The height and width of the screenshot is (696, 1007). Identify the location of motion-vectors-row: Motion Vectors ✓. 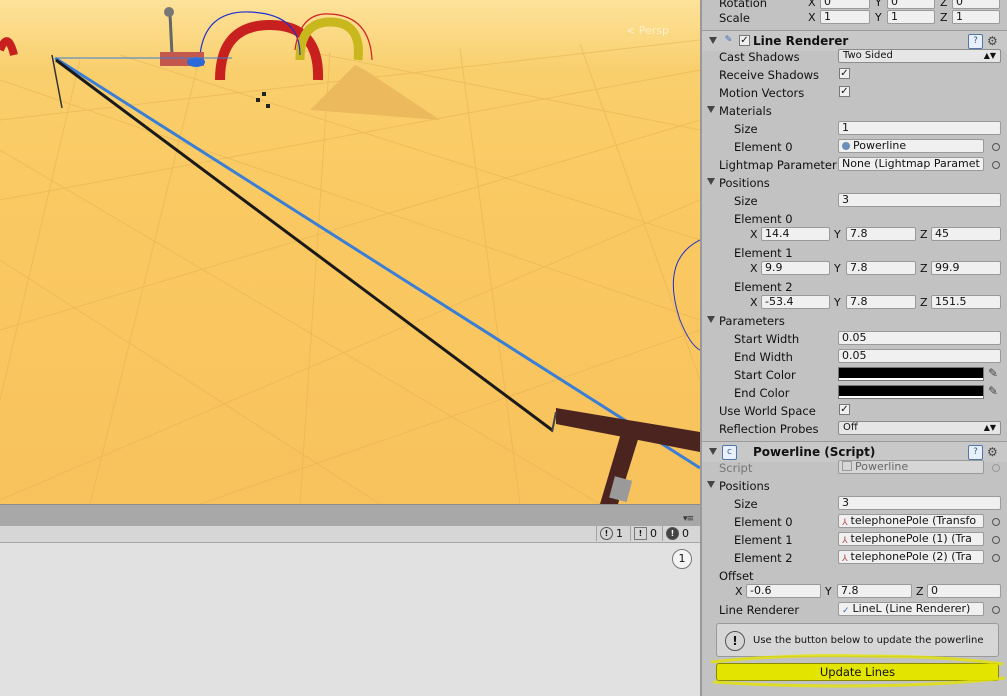
(854, 93).